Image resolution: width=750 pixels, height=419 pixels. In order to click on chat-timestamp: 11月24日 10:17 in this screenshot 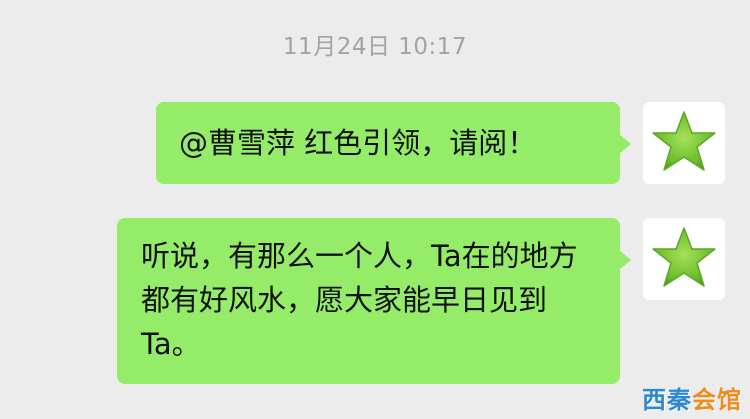, I will do `click(375, 47)`.